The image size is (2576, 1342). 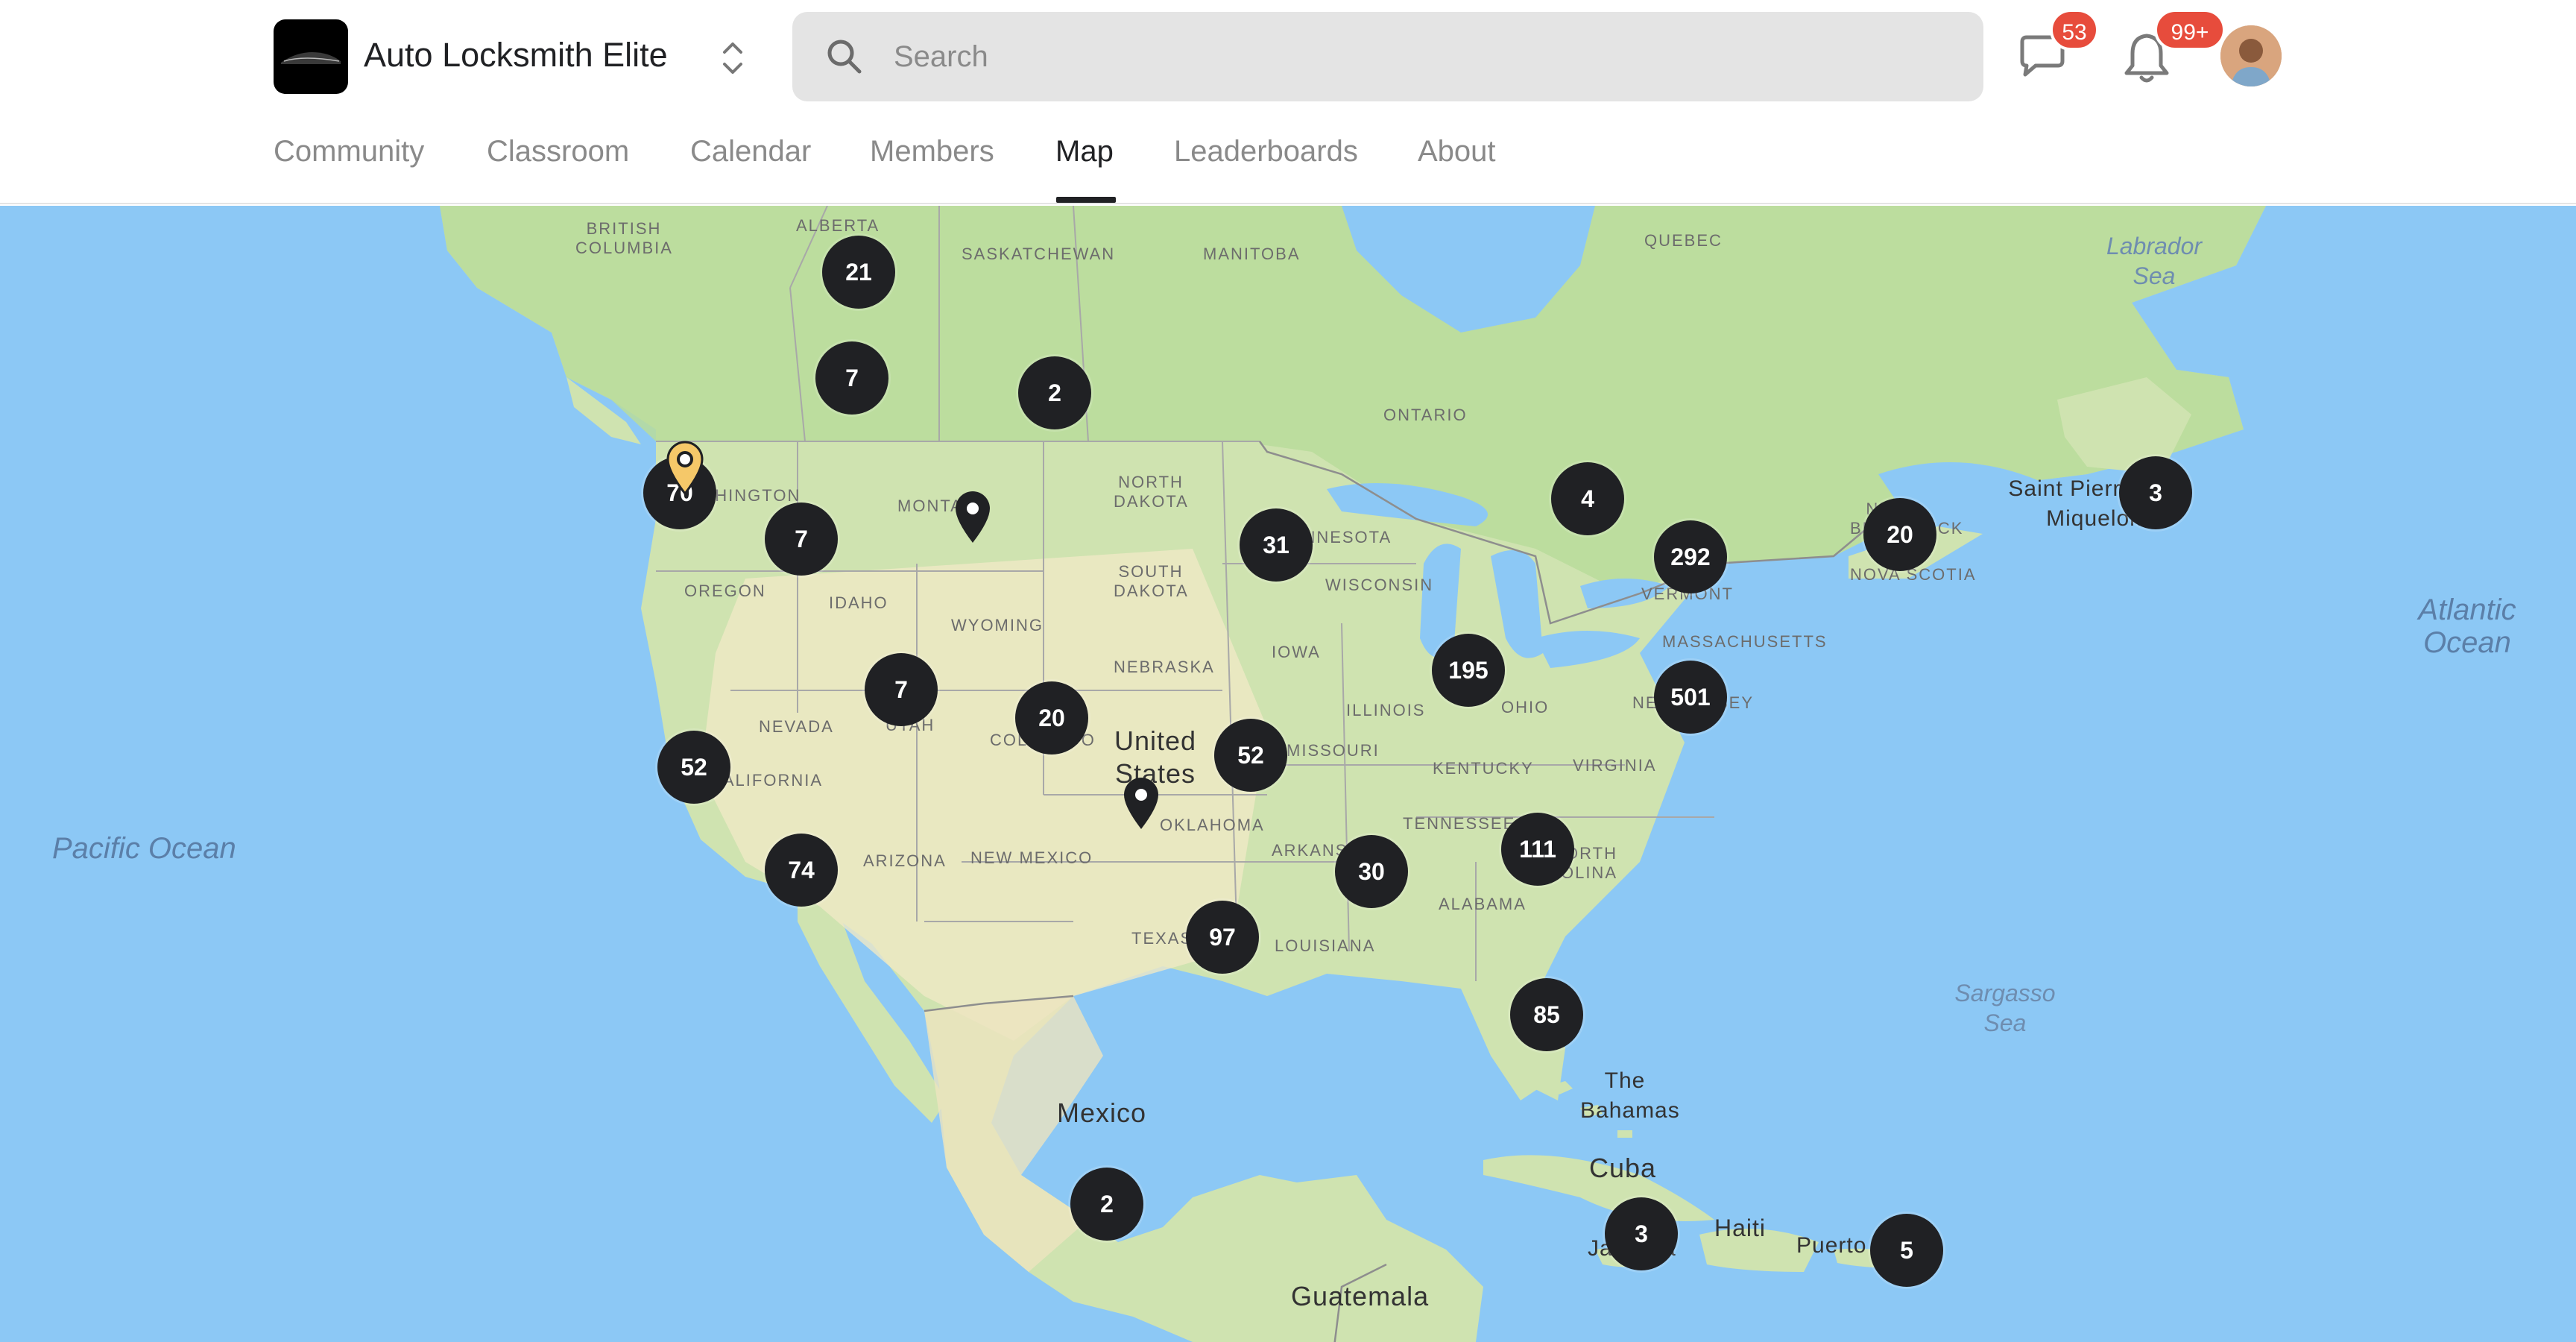 What do you see at coordinates (1266, 151) in the screenshot?
I see `tab-leaderboards: Leaderboards` at bounding box center [1266, 151].